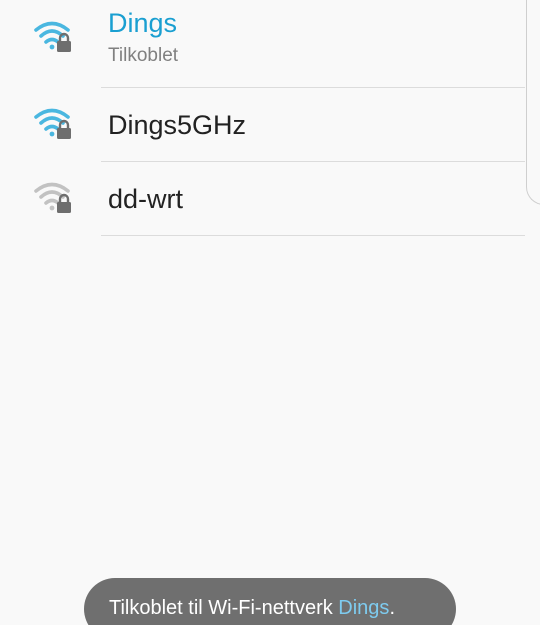  Describe the element at coordinates (146, 199) in the screenshot. I see `network-name: dd-wrt` at that location.